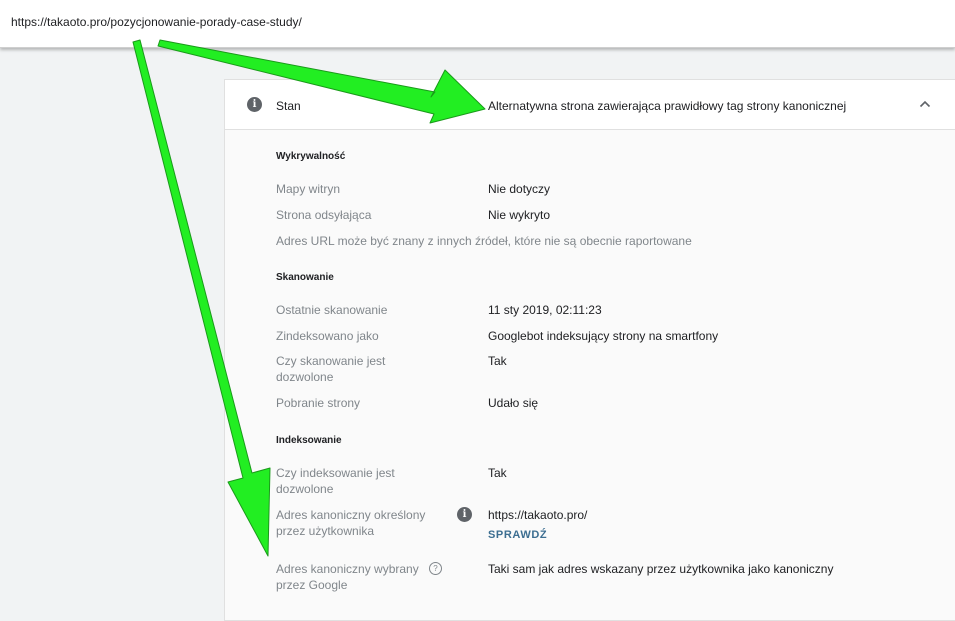  Describe the element at coordinates (318, 403) in the screenshot. I see `page-fetch-label: Pobranie strony` at that location.